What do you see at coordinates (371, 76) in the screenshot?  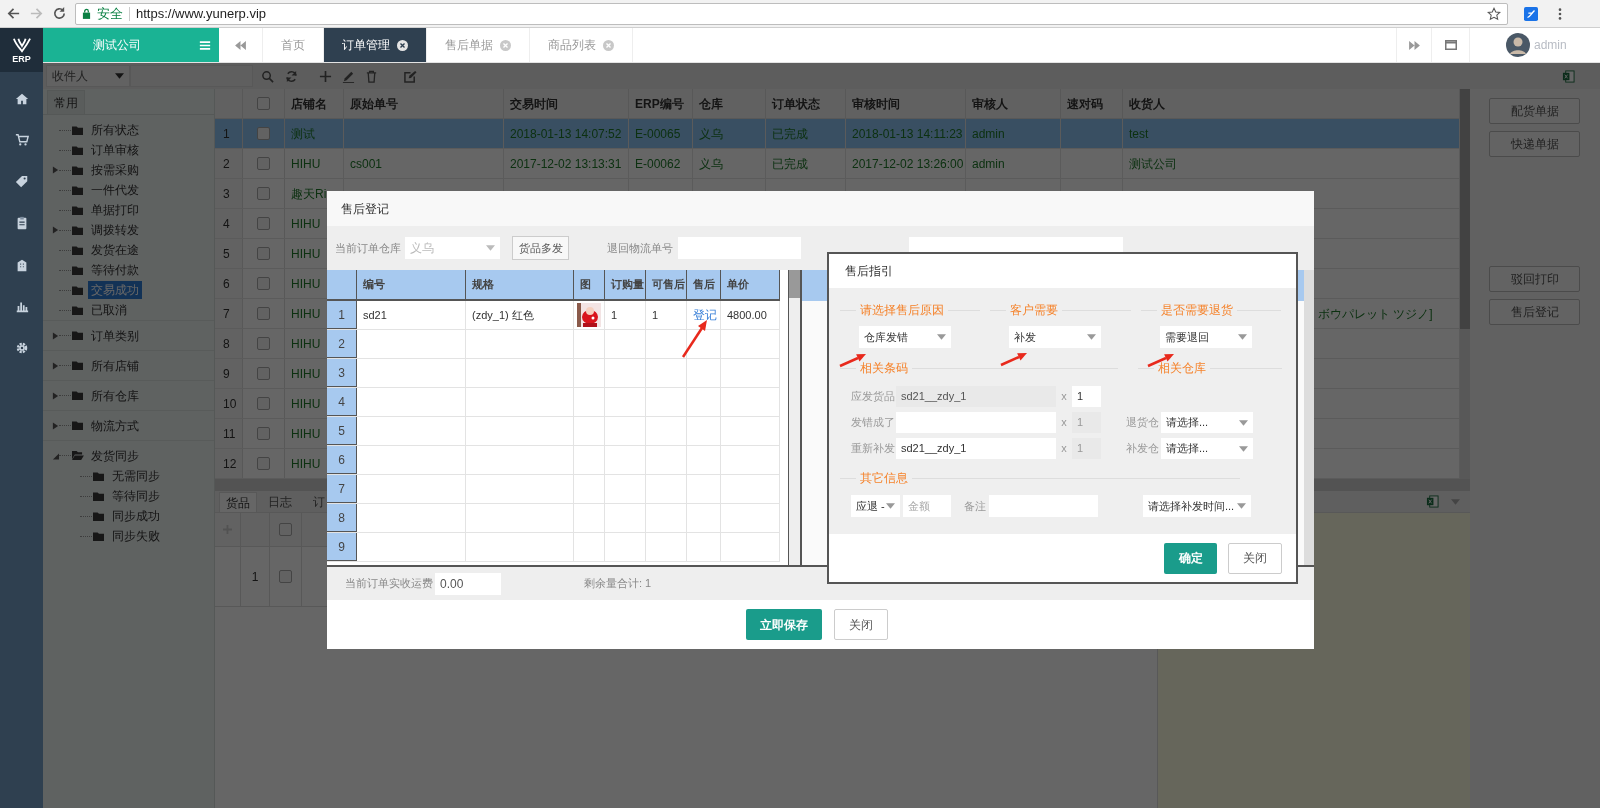 I see `trash-icon` at bounding box center [371, 76].